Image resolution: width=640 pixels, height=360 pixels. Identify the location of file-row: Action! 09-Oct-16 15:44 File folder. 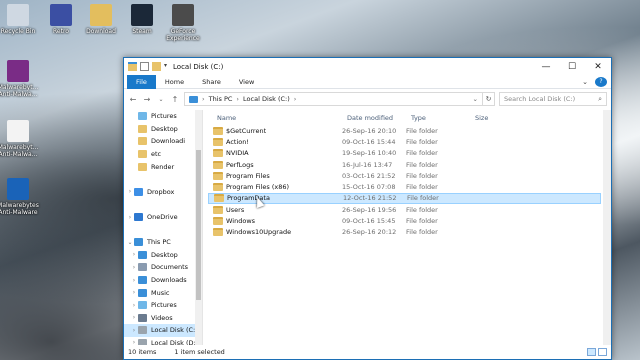
(404, 141).